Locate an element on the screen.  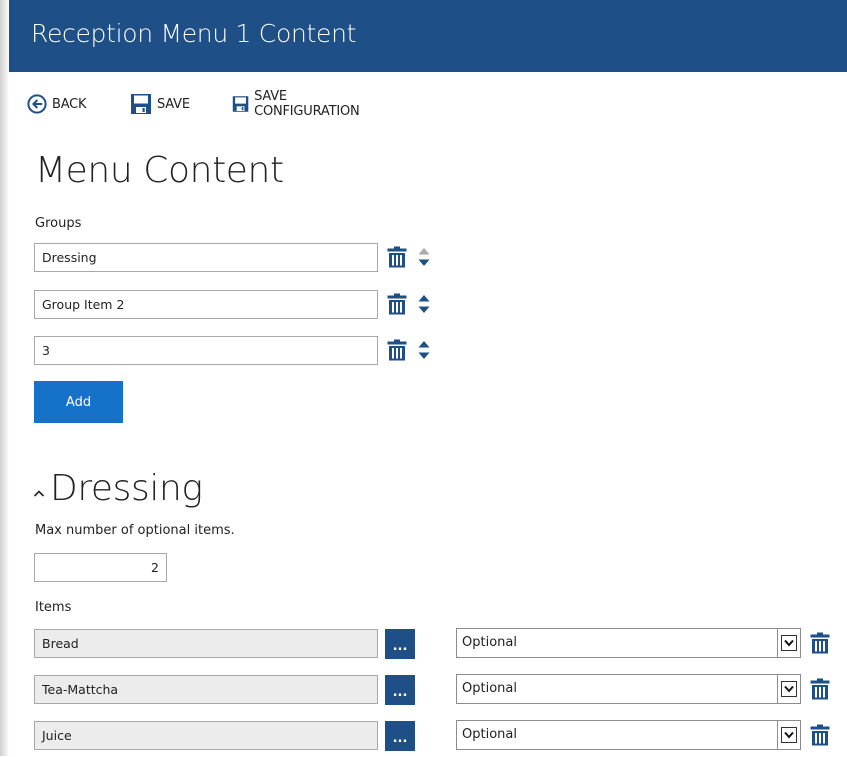
item-name-input: Juice is located at coordinates (206, 735).